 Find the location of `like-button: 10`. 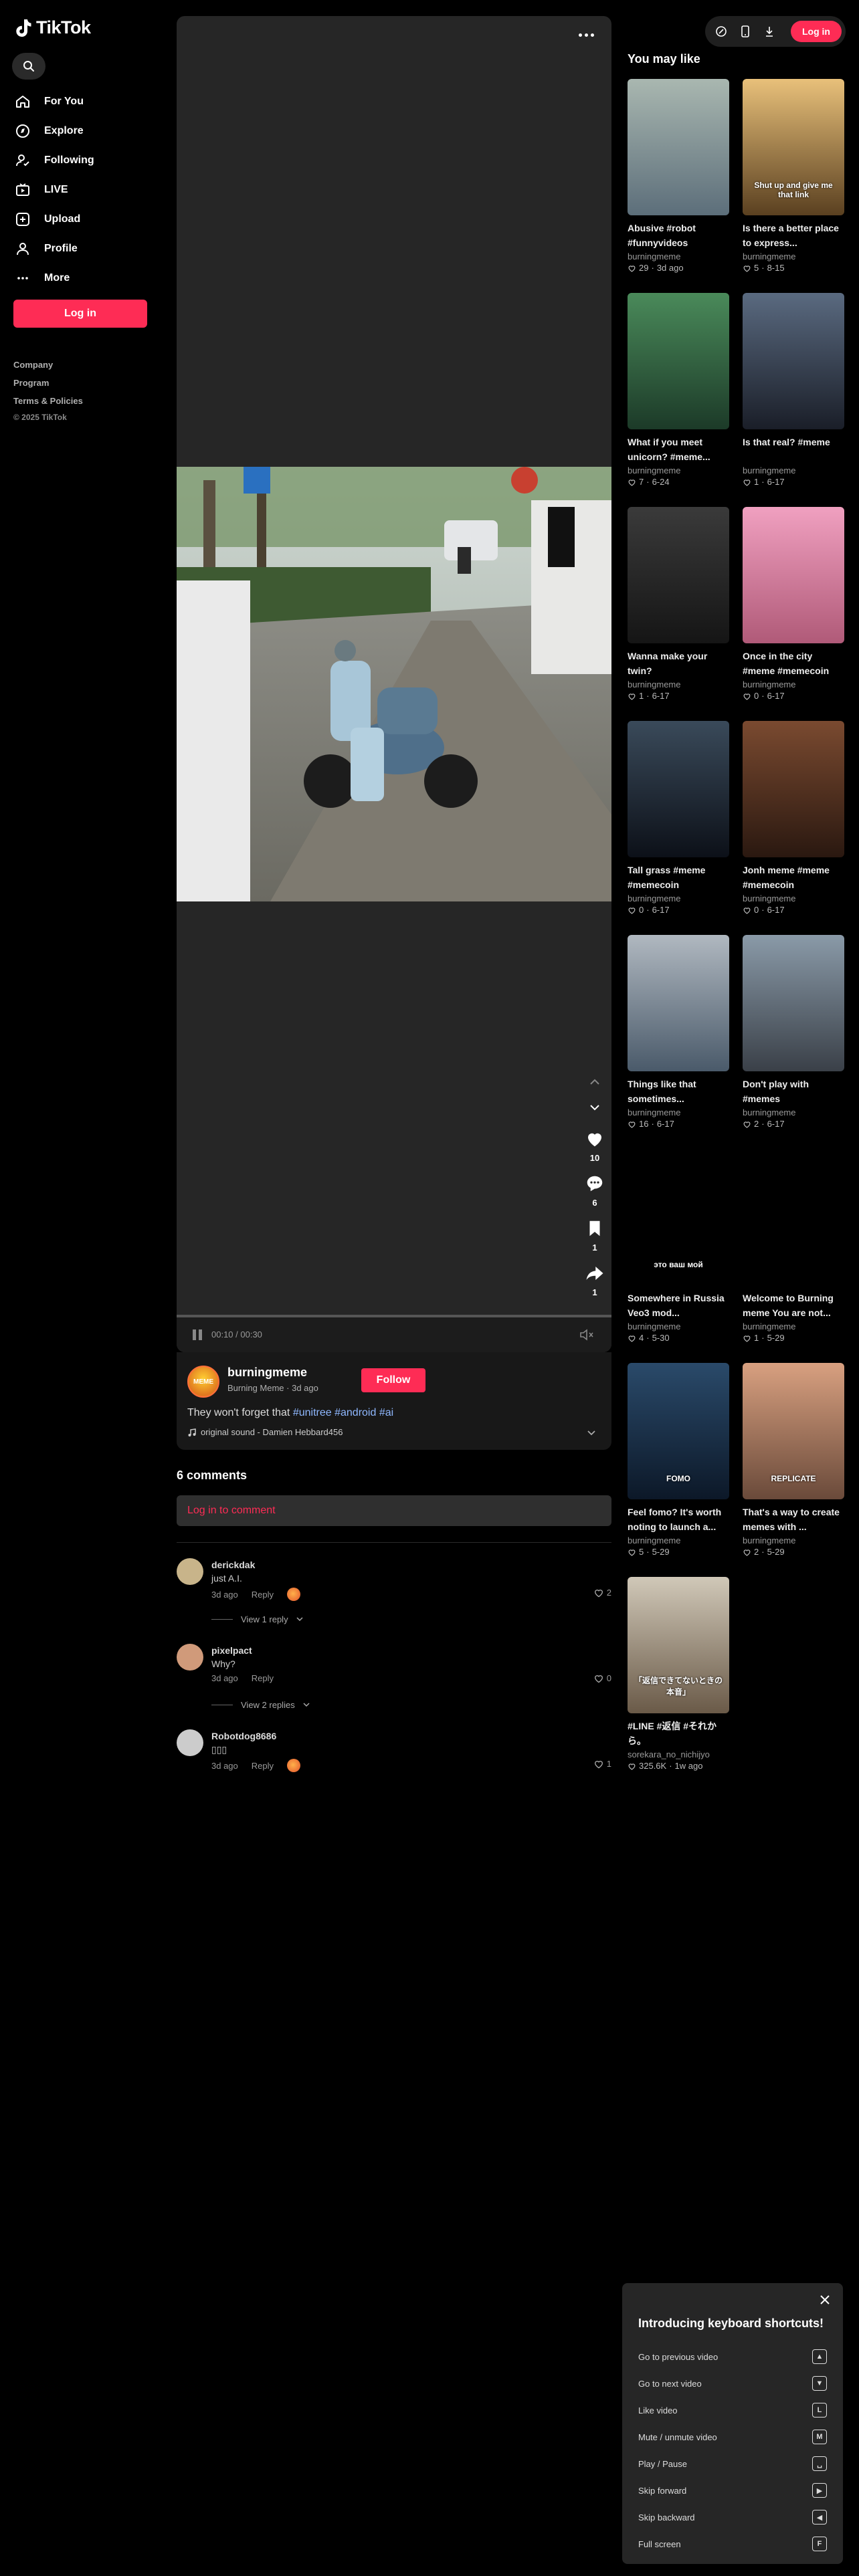

like-button: 10 is located at coordinates (595, 1148).